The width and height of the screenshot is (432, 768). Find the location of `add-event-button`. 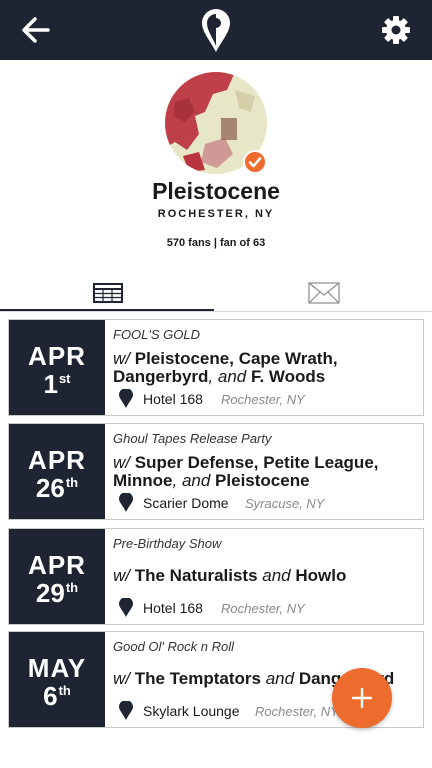

add-event-button is located at coordinates (362, 698).